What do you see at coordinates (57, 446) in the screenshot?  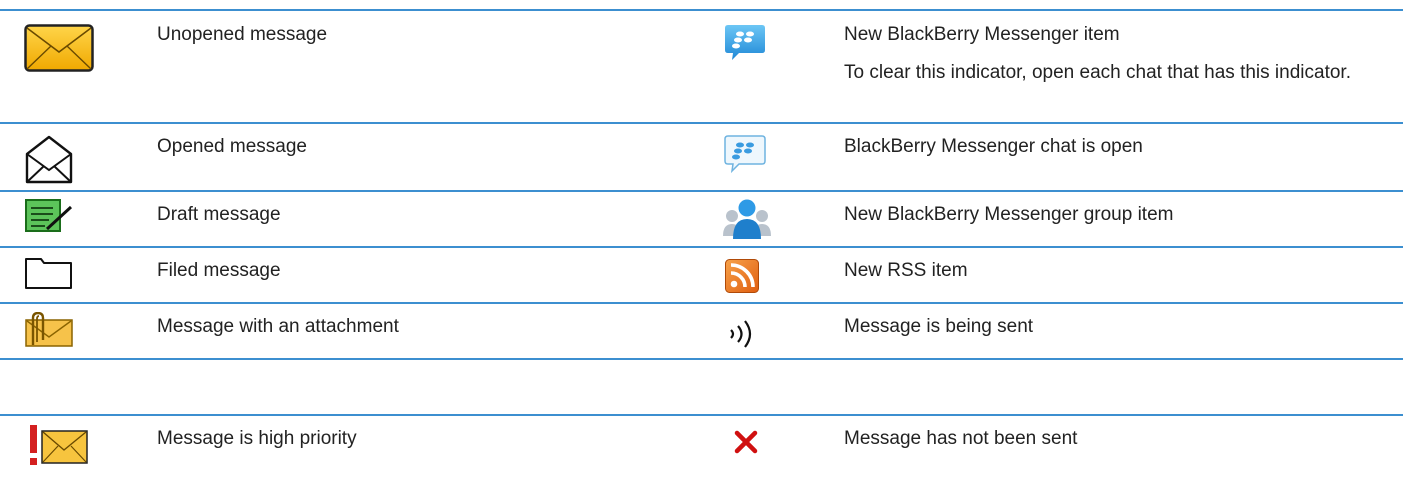 I see `high-priority-envelope-icon` at bounding box center [57, 446].